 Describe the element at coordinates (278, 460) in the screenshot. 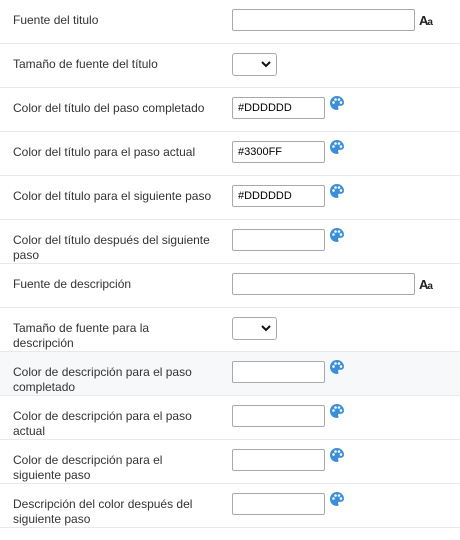

I see `description-color-next-input` at that location.